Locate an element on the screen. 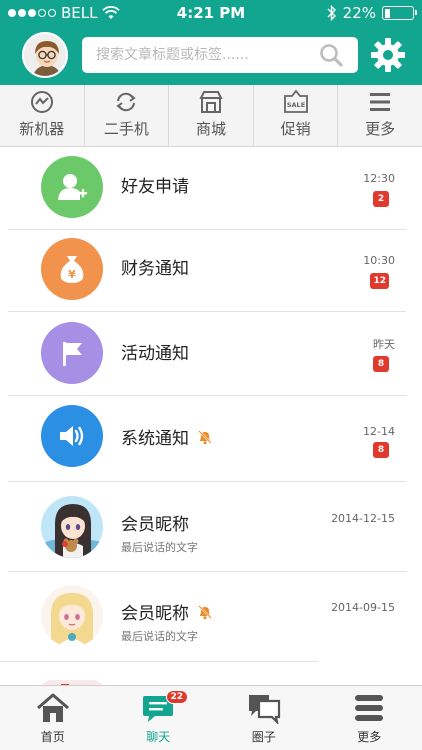  speaker-icon is located at coordinates (72, 436).